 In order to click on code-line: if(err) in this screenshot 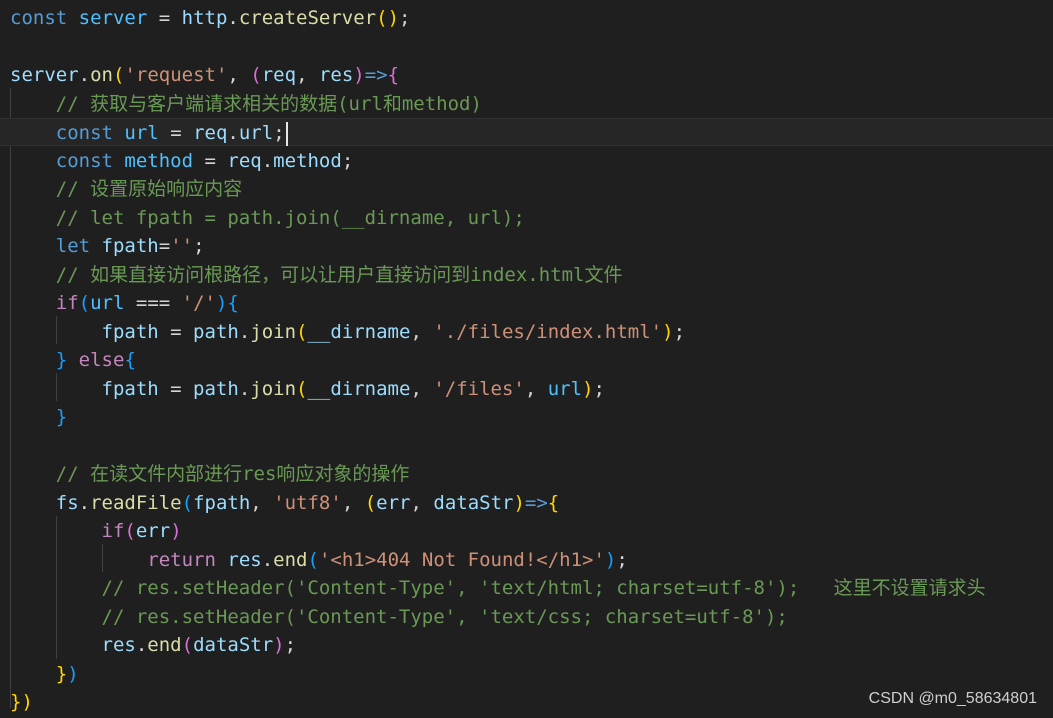, I will do `click(96, 531)`.